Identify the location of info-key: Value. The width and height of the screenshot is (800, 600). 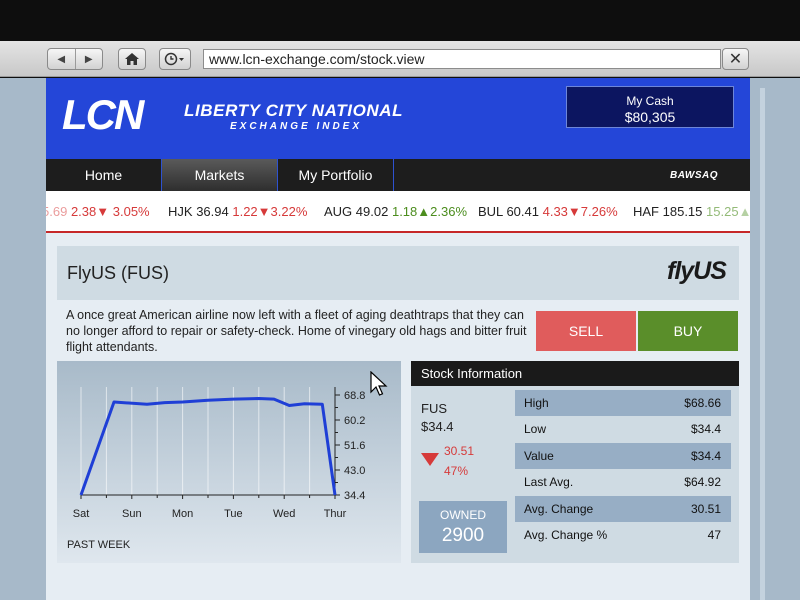
(539, 456).